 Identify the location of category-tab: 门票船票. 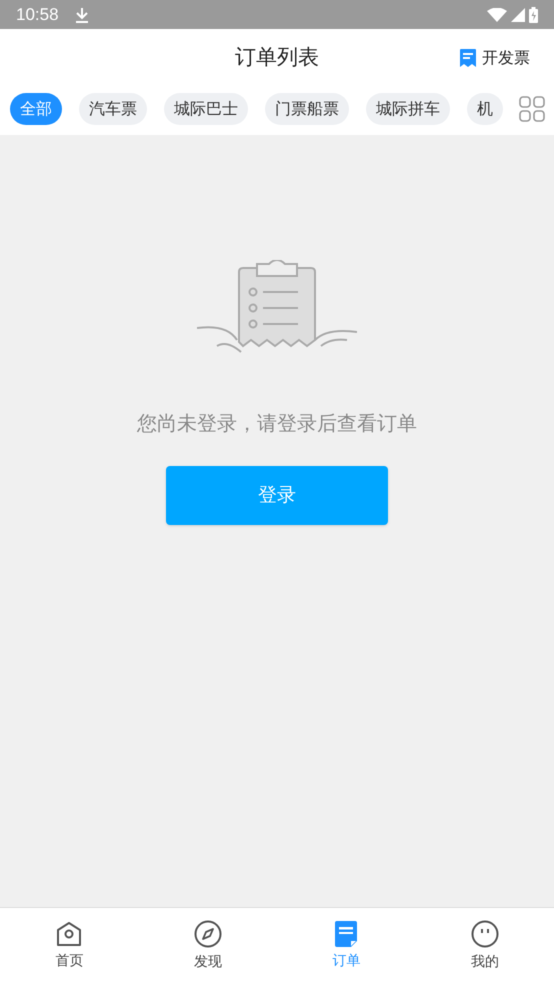
(307, 109).